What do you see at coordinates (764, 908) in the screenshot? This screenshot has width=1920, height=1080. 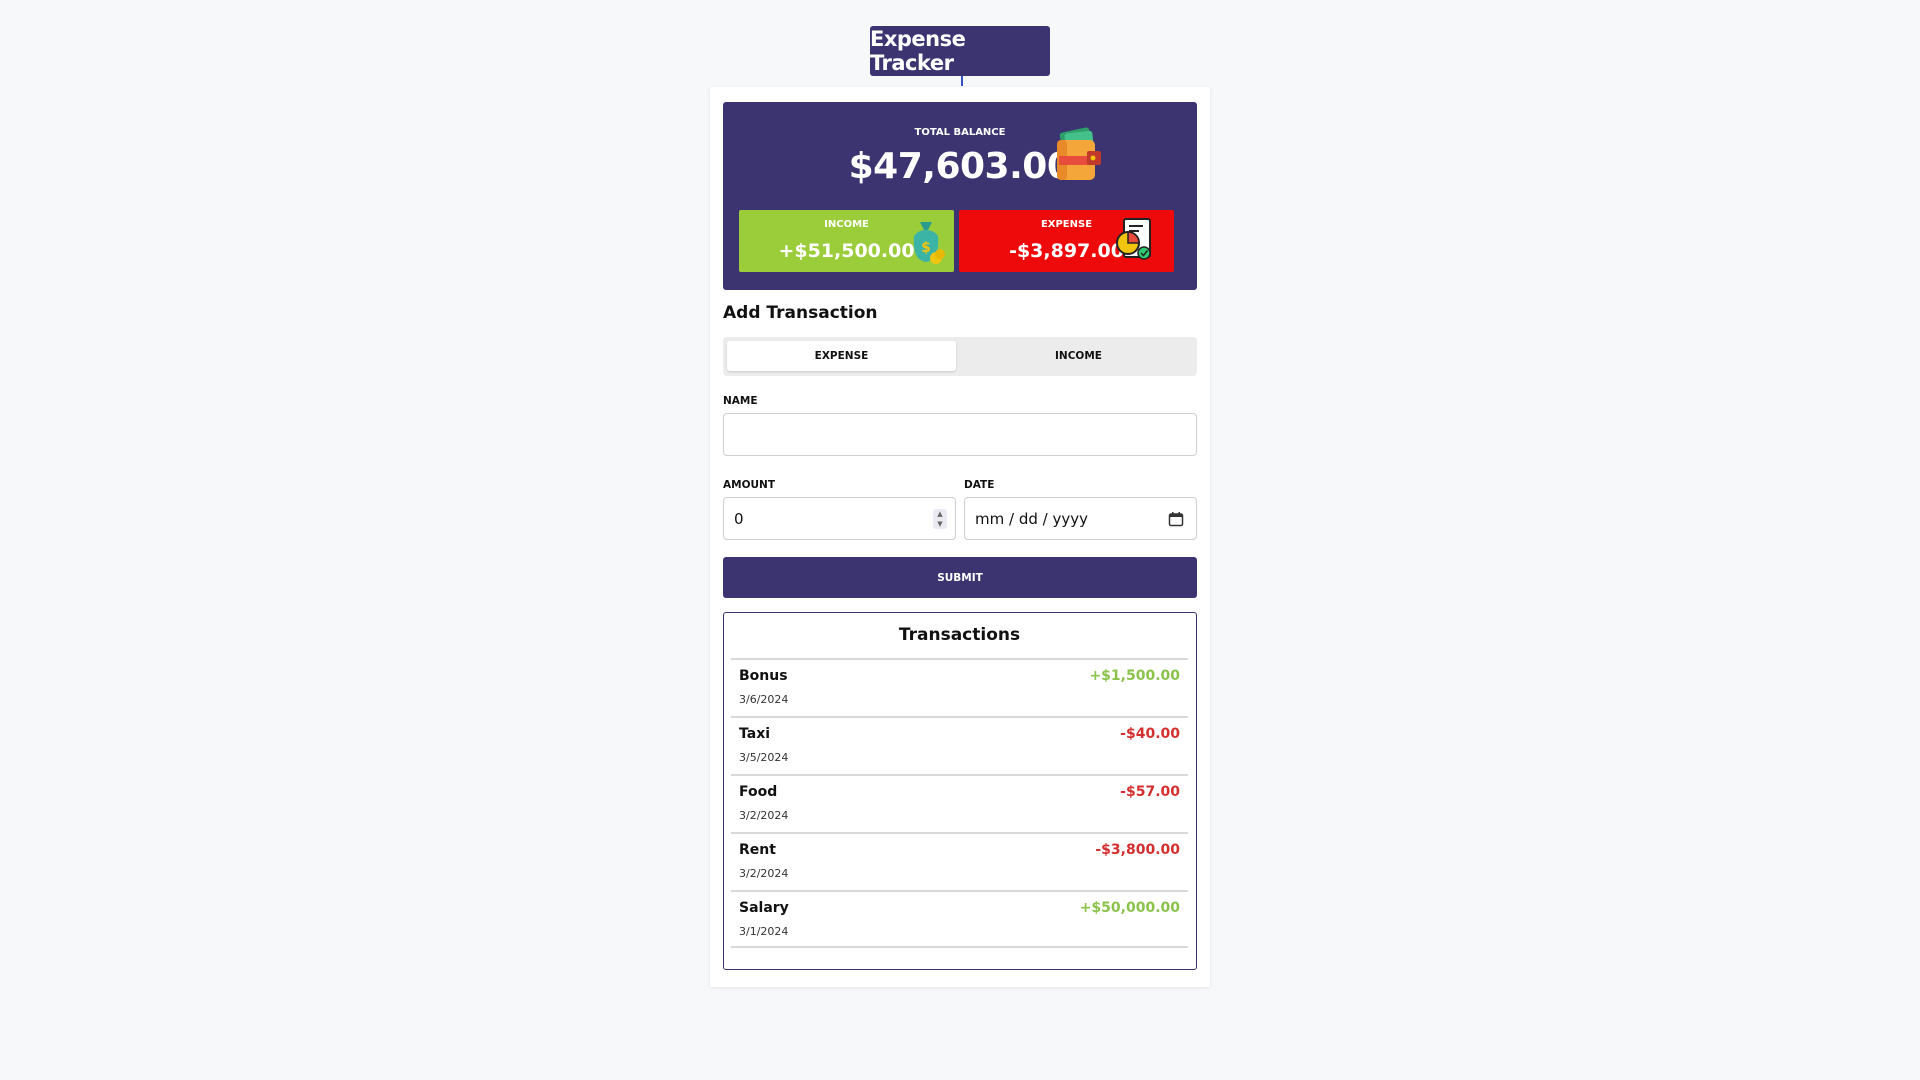 I see `transaction-name: Salary` at bounding box center [764, 908].